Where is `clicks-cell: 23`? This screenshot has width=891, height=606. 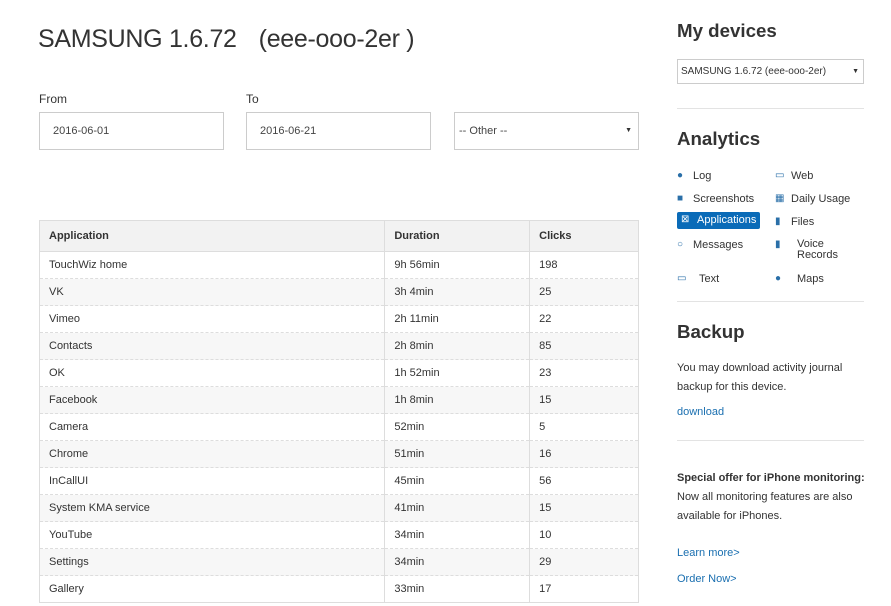
clicks-cell: 23 is located at coordinates (584, 373).